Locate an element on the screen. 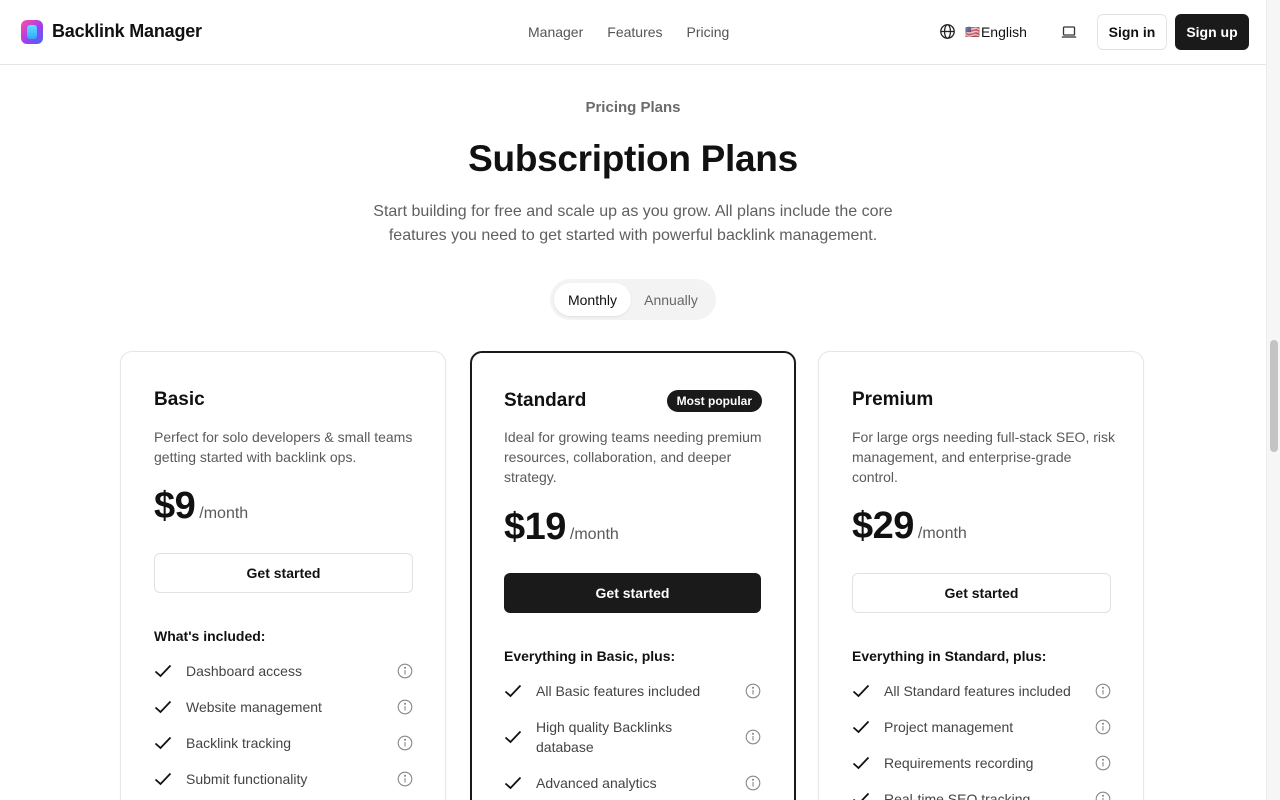 This screenshot has width=1280, height=800. feature-label: Real-time SEO tracking is located at coordinates (957, 795).